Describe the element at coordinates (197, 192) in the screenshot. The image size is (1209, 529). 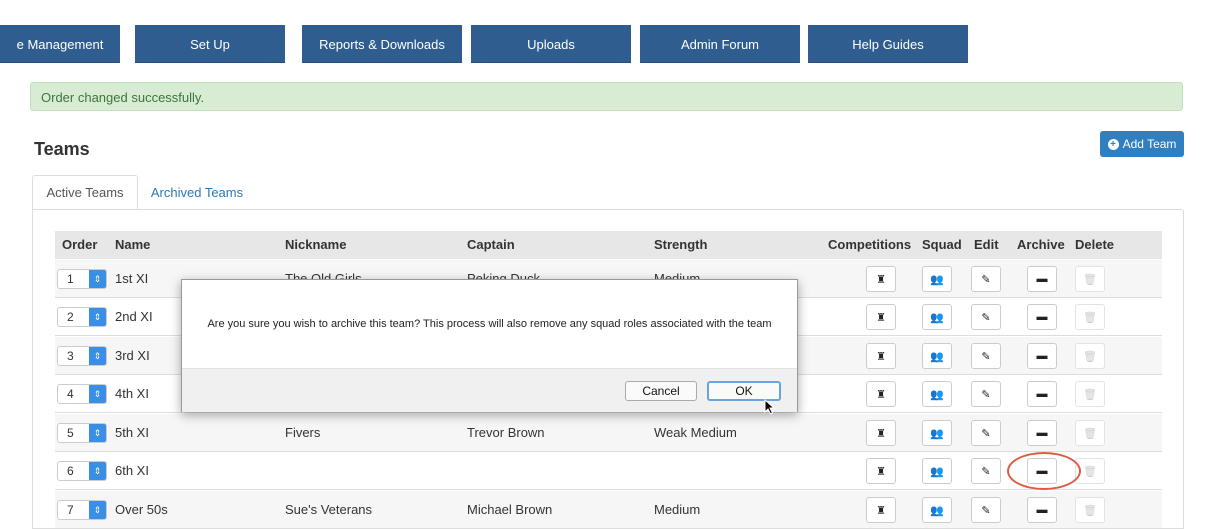
I see `tab-archived-teams: Archived Teams` at that location.